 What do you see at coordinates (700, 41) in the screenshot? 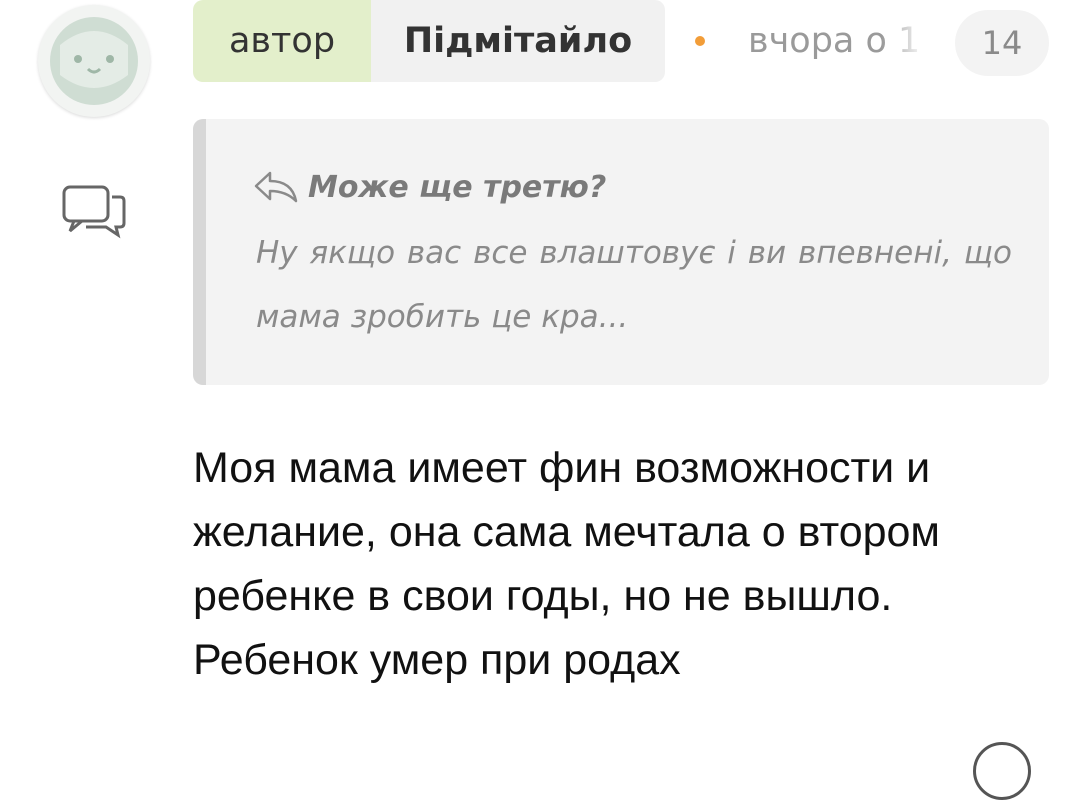
I see `separator-dot` at bounding box center [700, 41].